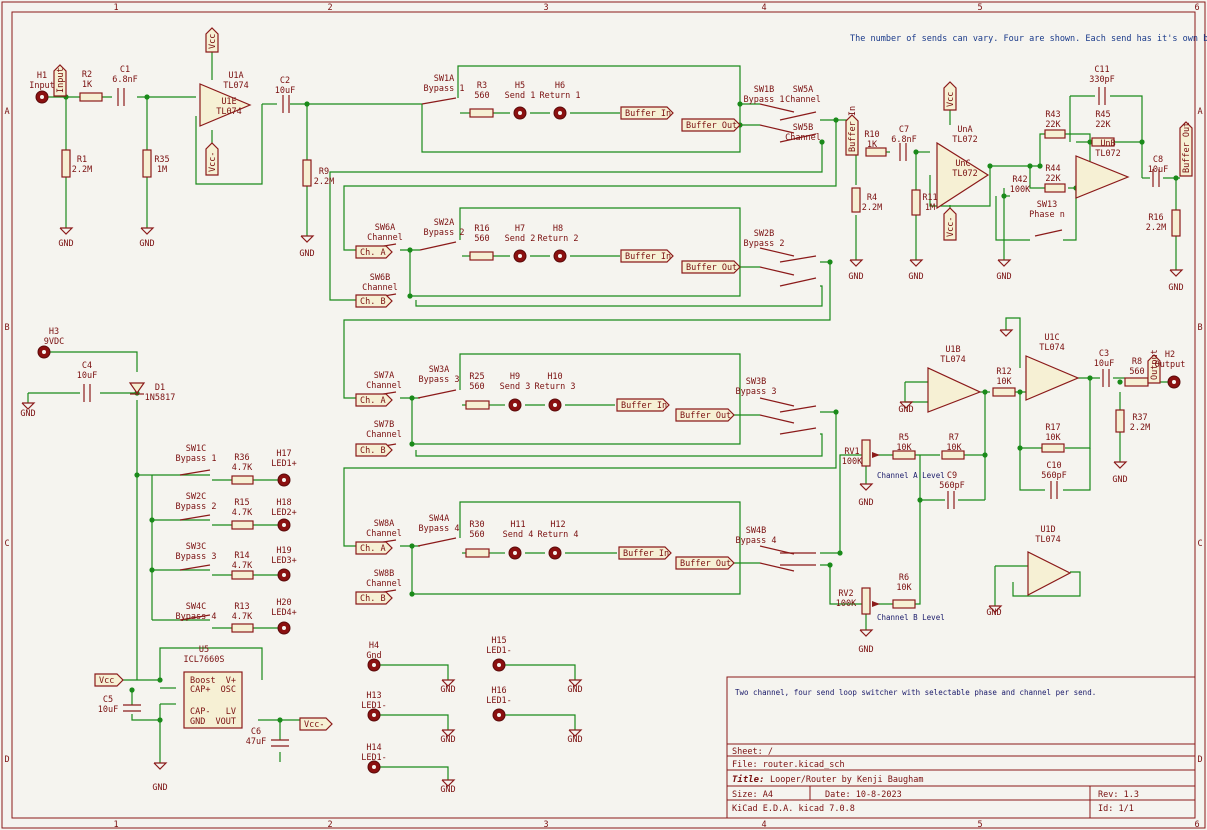 The image size is (1207, 830). I want to click on value-r6: 10K, so click(904, 588).